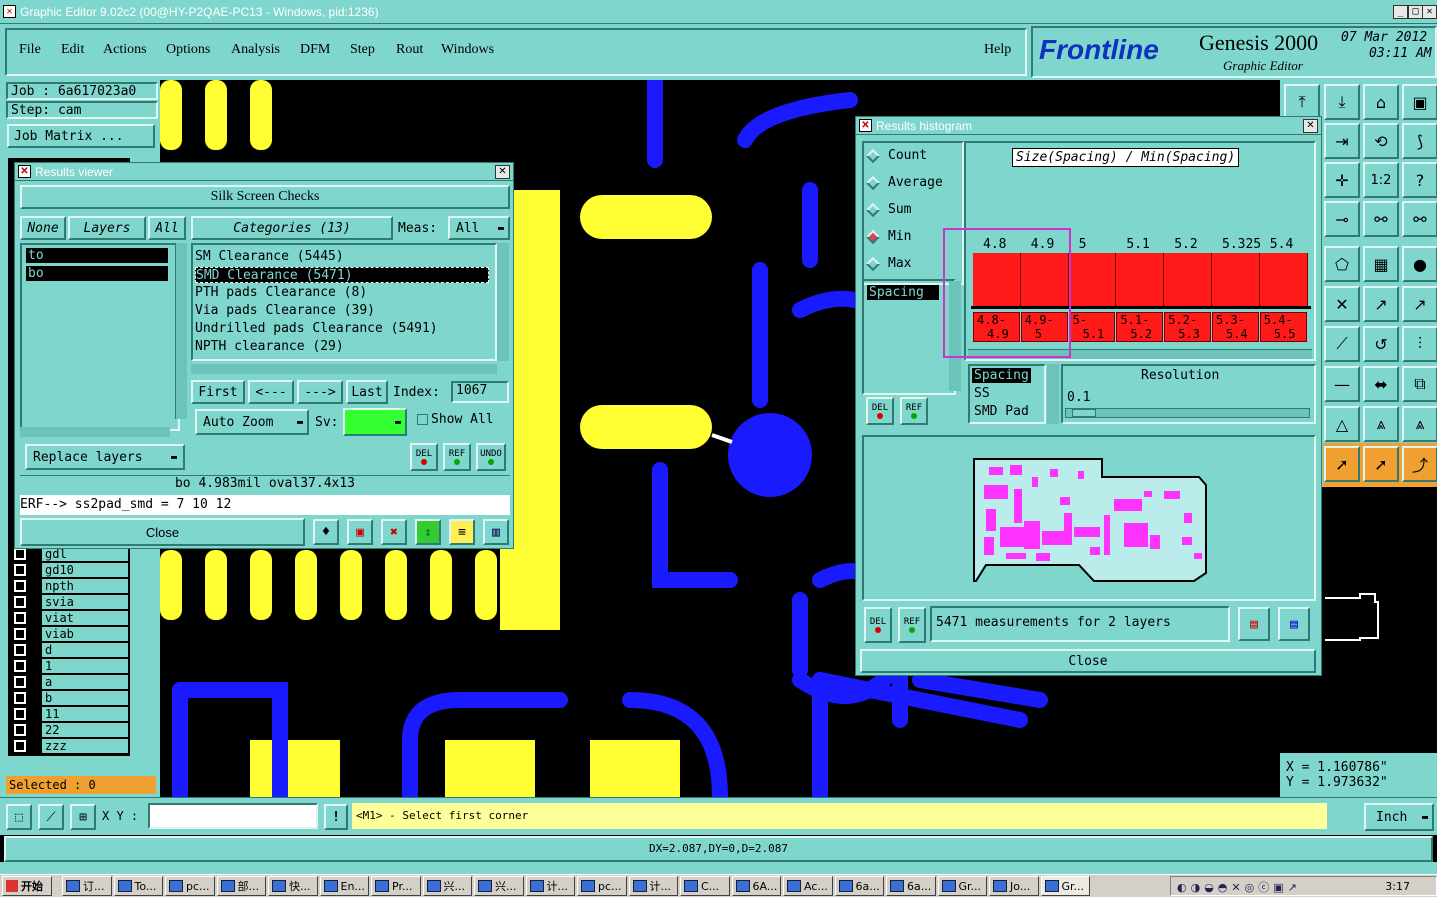  Describe the element at coordinates (1381, 141) in the screenshot. I see `rotate-icon-button: ⟲` at that location.